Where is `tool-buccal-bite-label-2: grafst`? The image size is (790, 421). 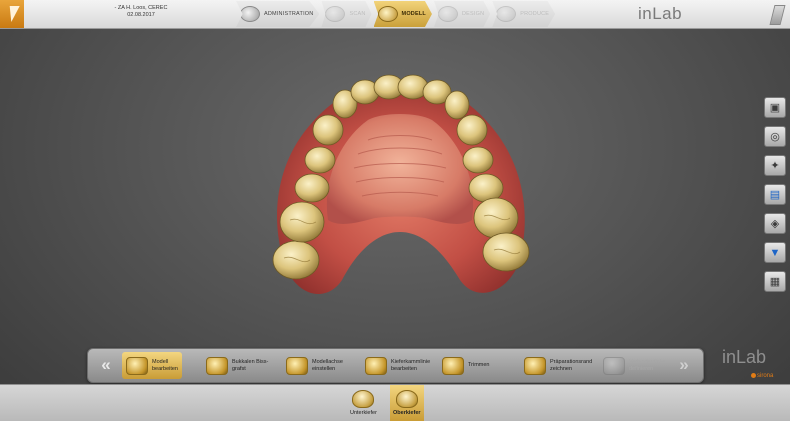 tool-buccal-bite-label-2: grafst is located at coordinates (239, 368).